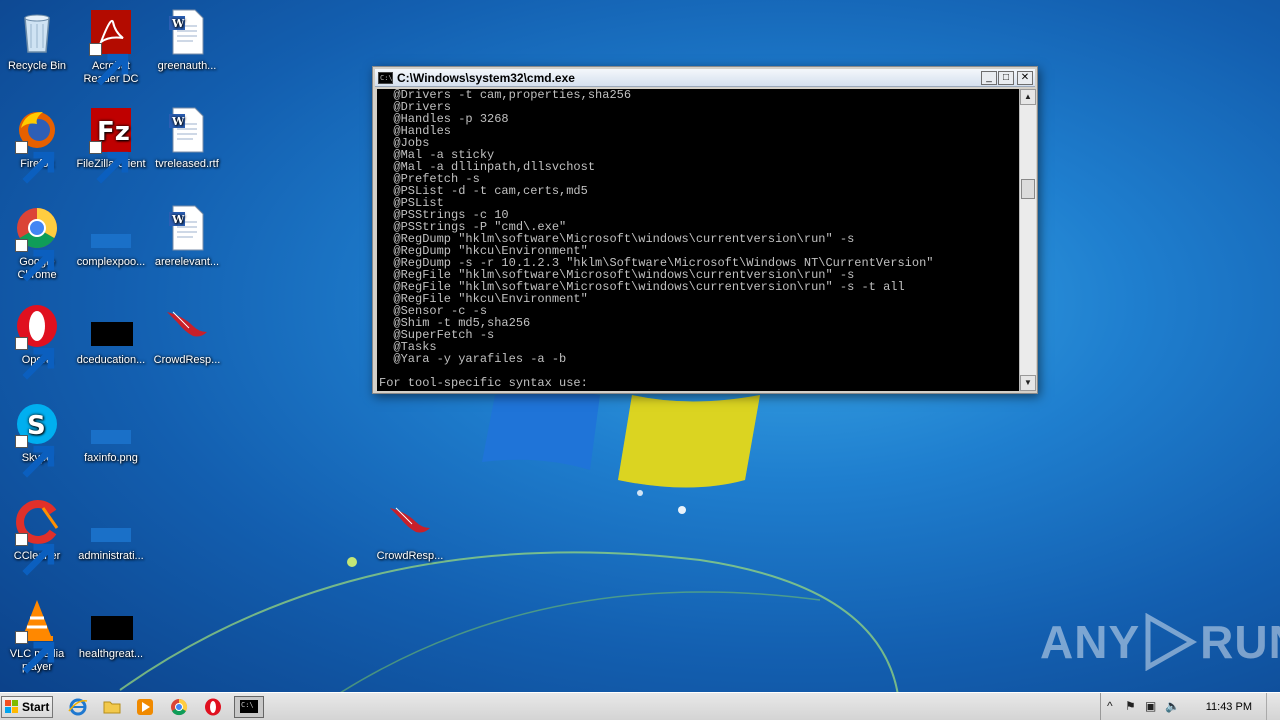 Image resolution: width=1280 pixels, height=720 pixels. Describe the element at coordinates (37, 635) in the screenshot. I see `desktop-icon-vlc: VLC media player` at that location.